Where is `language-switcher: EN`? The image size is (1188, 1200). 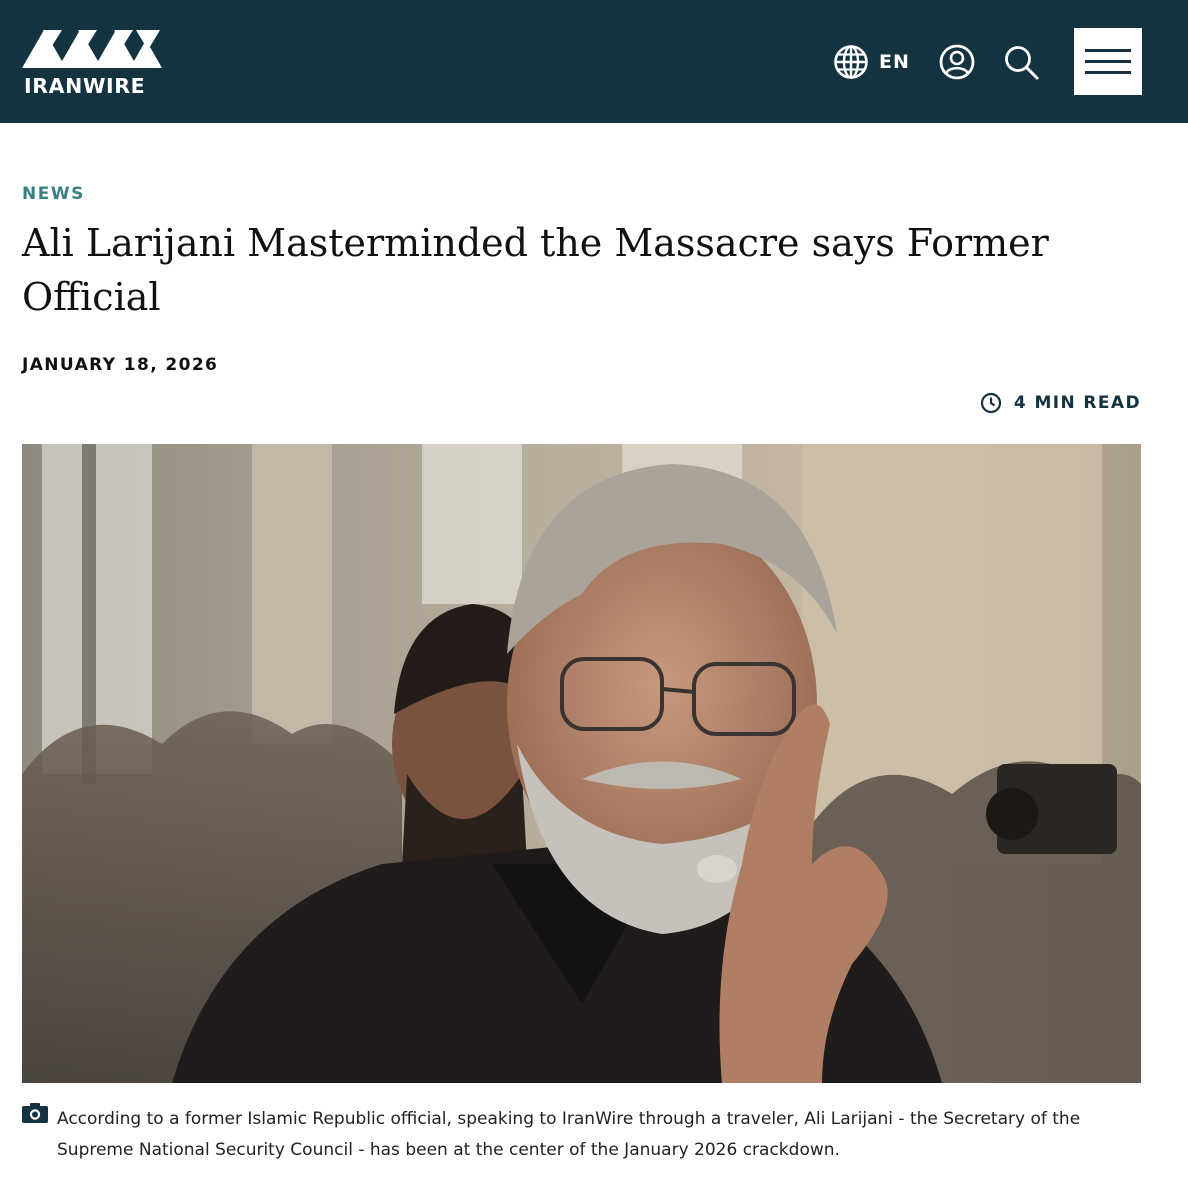
language-switcher: EN is located at coordinates (871, 62).